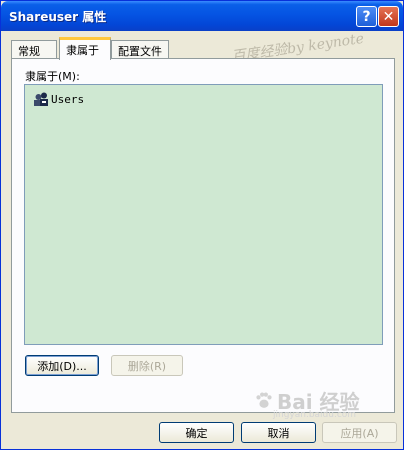 The width and height of the screenshot is (404, 450). What do you see at coordinates (140, 49) in the screenshot?
I see `tab-profile: 配置文件` at bounding box center [140, 49].